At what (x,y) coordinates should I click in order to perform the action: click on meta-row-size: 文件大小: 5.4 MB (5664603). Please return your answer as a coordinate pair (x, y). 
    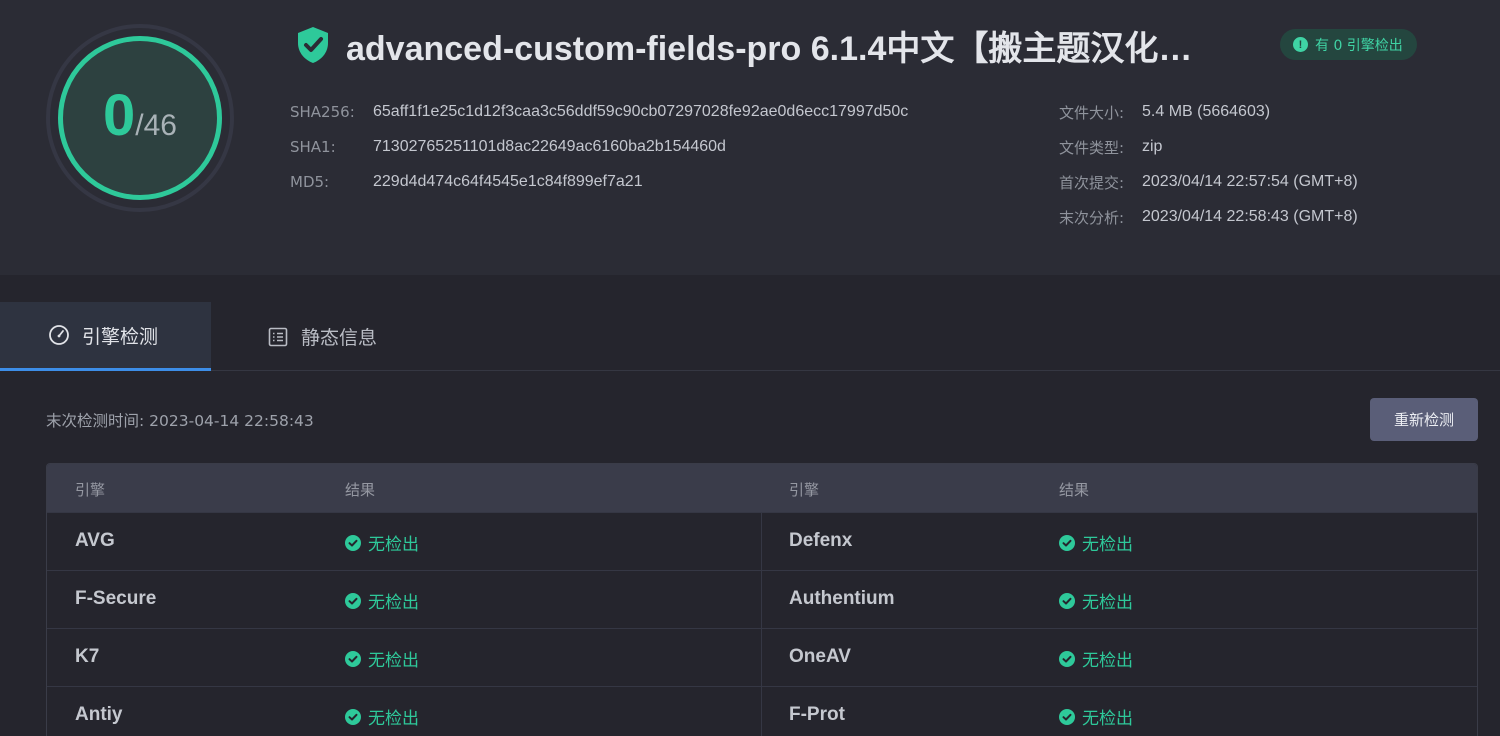
    Looking at the image, I should click on (1164, 112).